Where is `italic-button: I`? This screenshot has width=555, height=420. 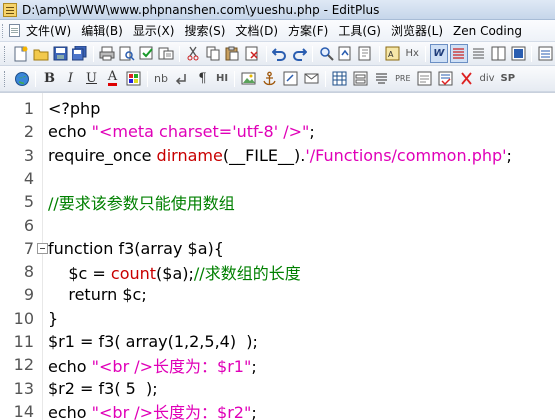
italic-button: I is located at coordinates (70, 78).